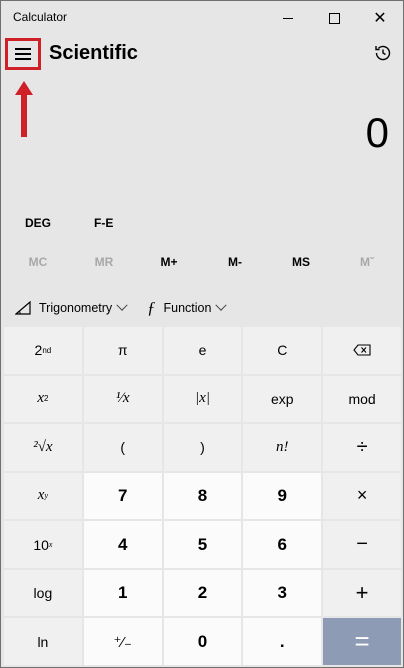 Image resolution: width=404 pixels, height=668 pixels. Describe the element at coordinates (301, 262) in the screenshot. I see `memory-store-button: MS` at that location.